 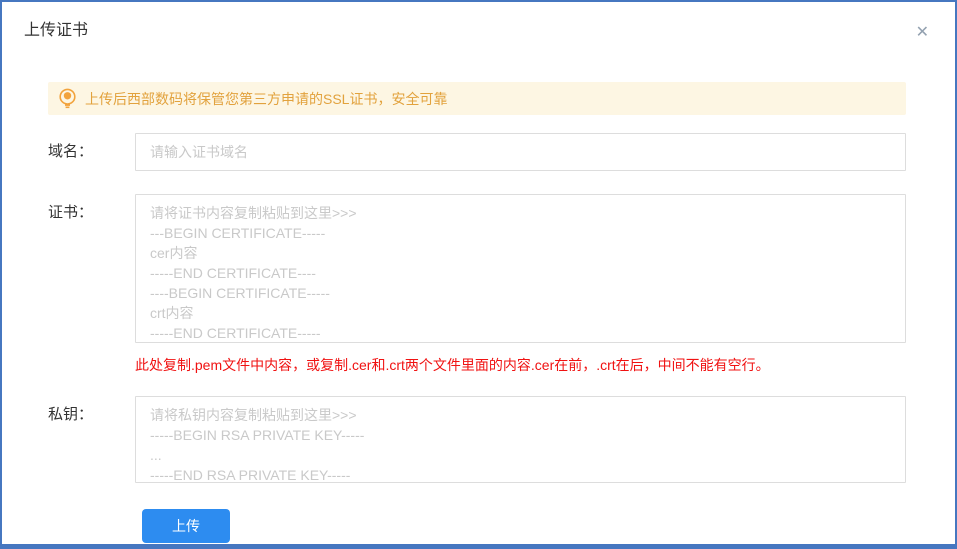 What do you see at coordinates (56, 30) in the screenshot?
I see `page-title: 上传证书` at bounding box center [56, 30].